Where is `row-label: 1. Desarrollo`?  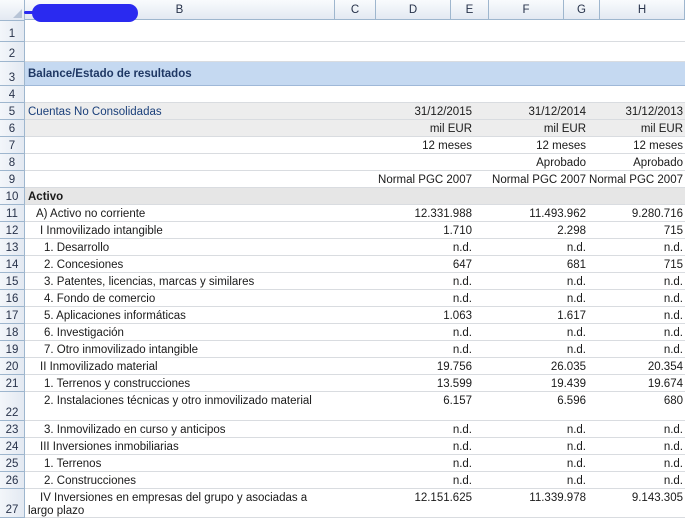 row-label: 1. Desarrollo is located at coordinates (183, 247).